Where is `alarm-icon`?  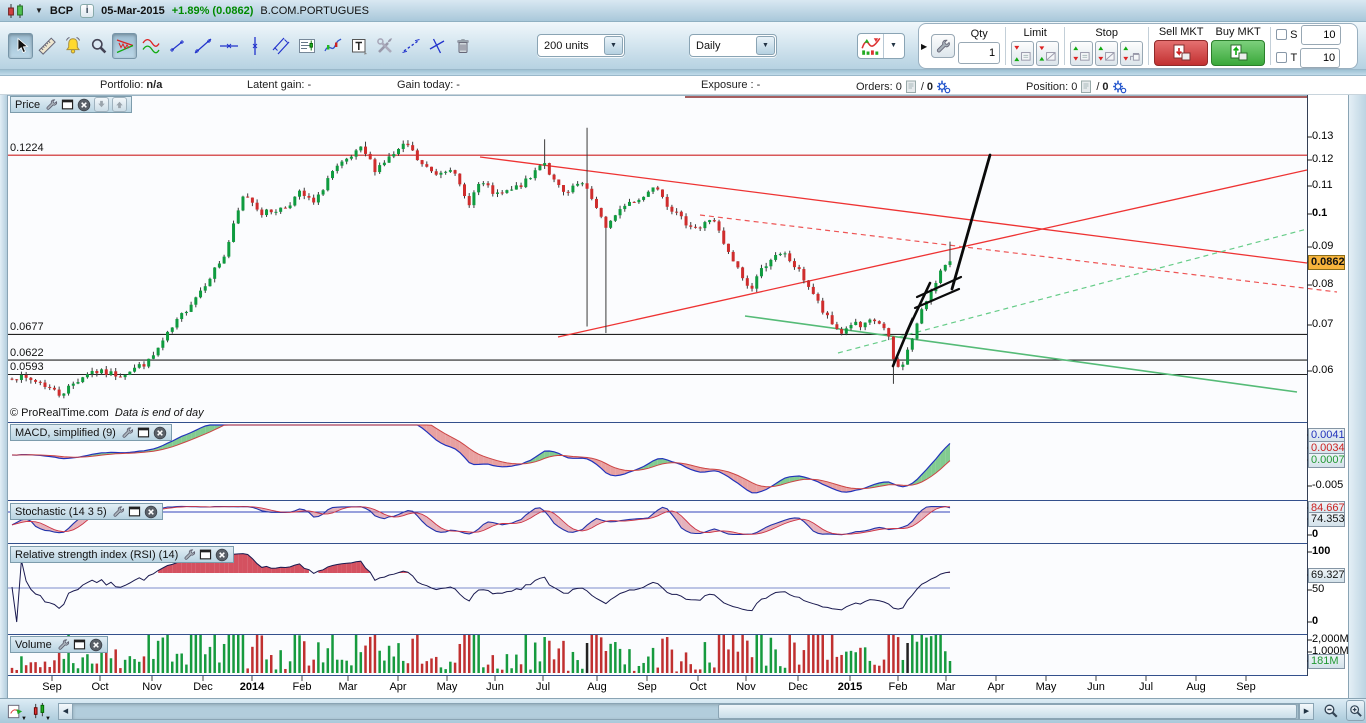
alarm-icon is located at coordinates (72, 45).